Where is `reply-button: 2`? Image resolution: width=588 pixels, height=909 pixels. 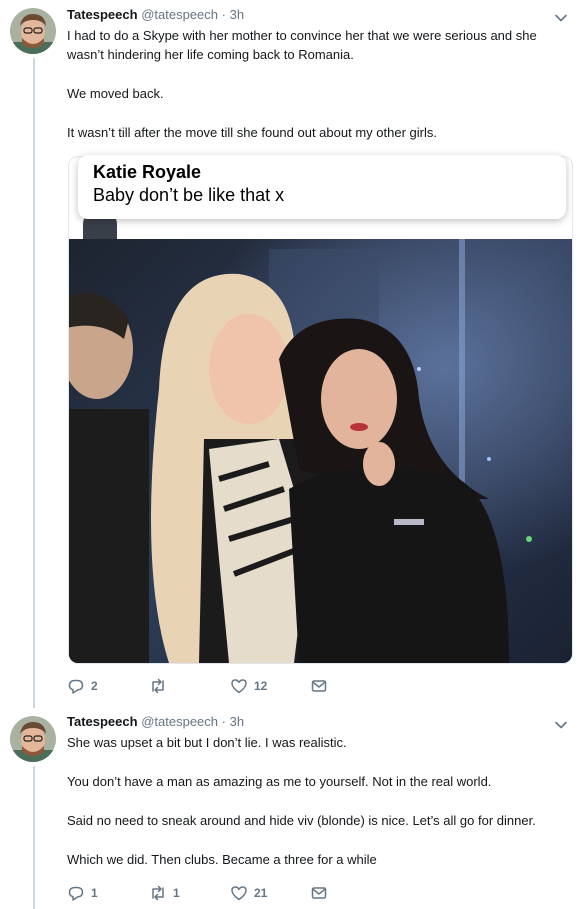 reply-button: 2 is located at coordinates (82, 686).